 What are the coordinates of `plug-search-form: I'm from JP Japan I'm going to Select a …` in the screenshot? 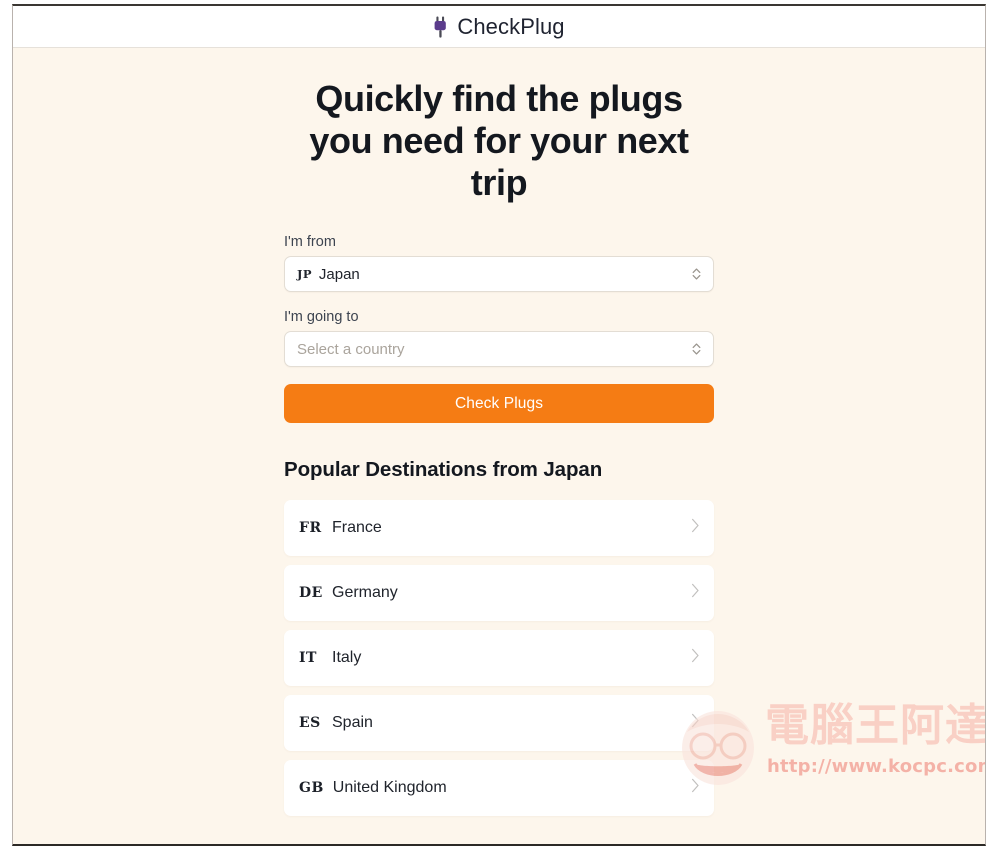 It's located at (499, 329).